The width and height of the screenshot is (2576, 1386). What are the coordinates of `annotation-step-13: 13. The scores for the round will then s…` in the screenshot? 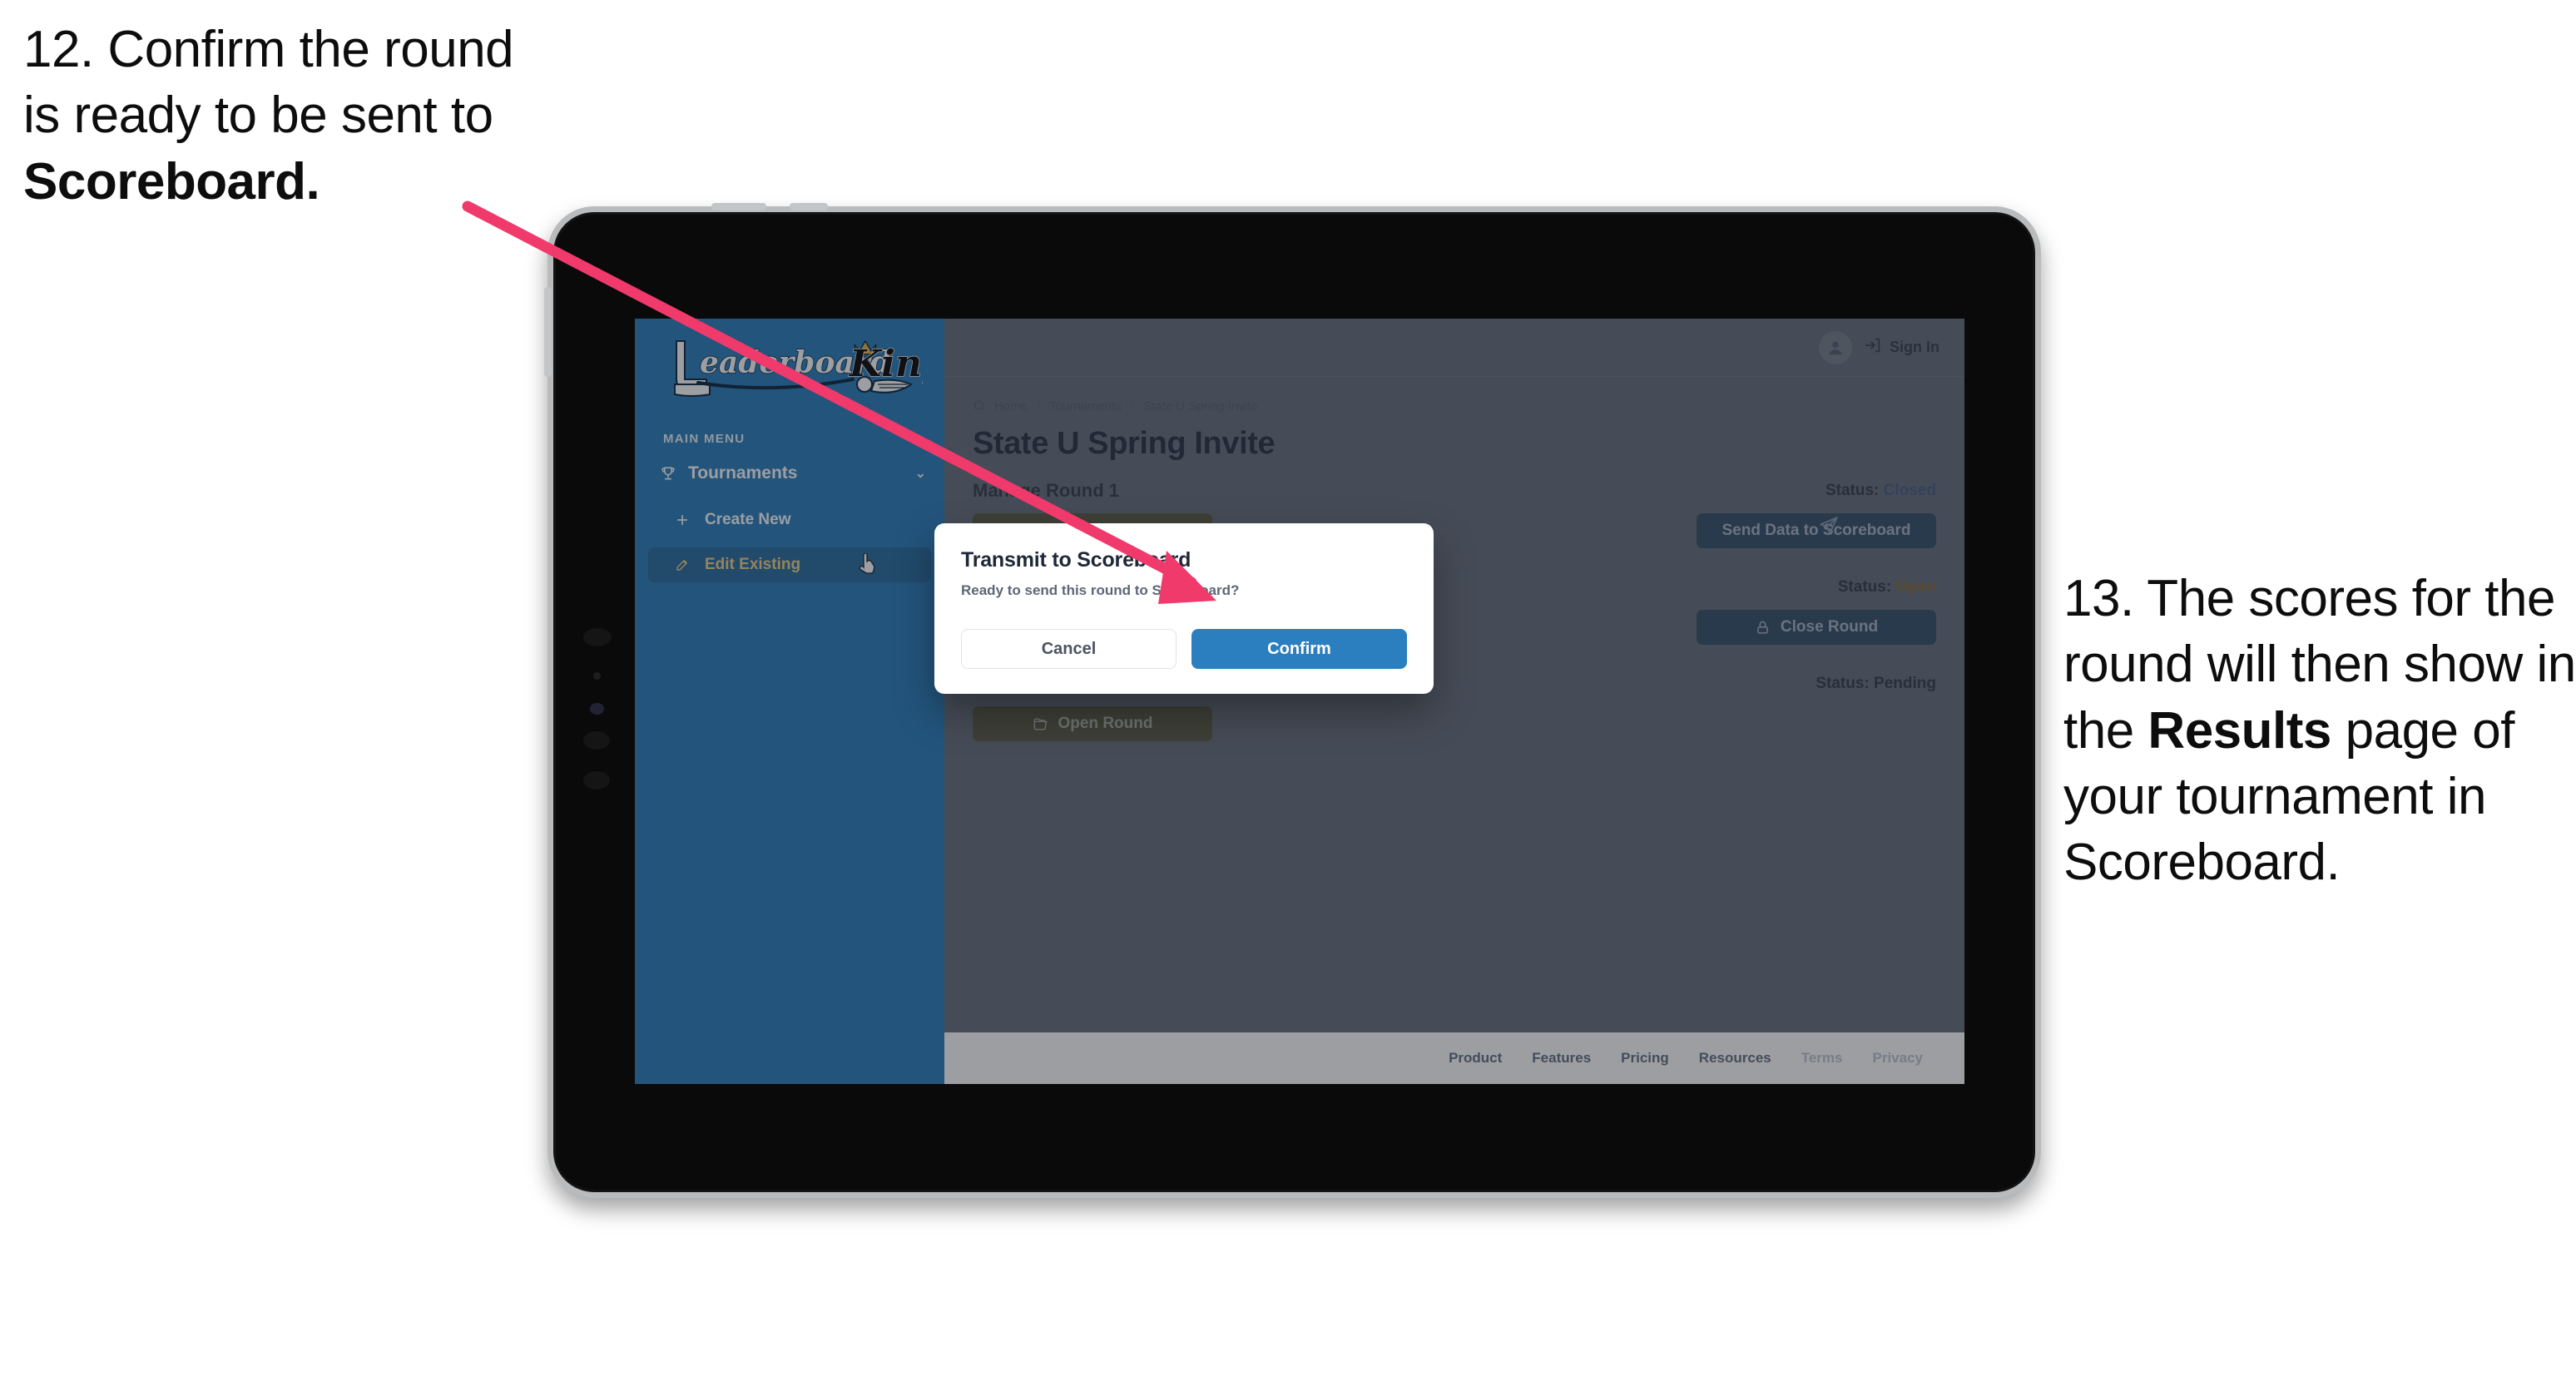 It's located at (2319, 731).